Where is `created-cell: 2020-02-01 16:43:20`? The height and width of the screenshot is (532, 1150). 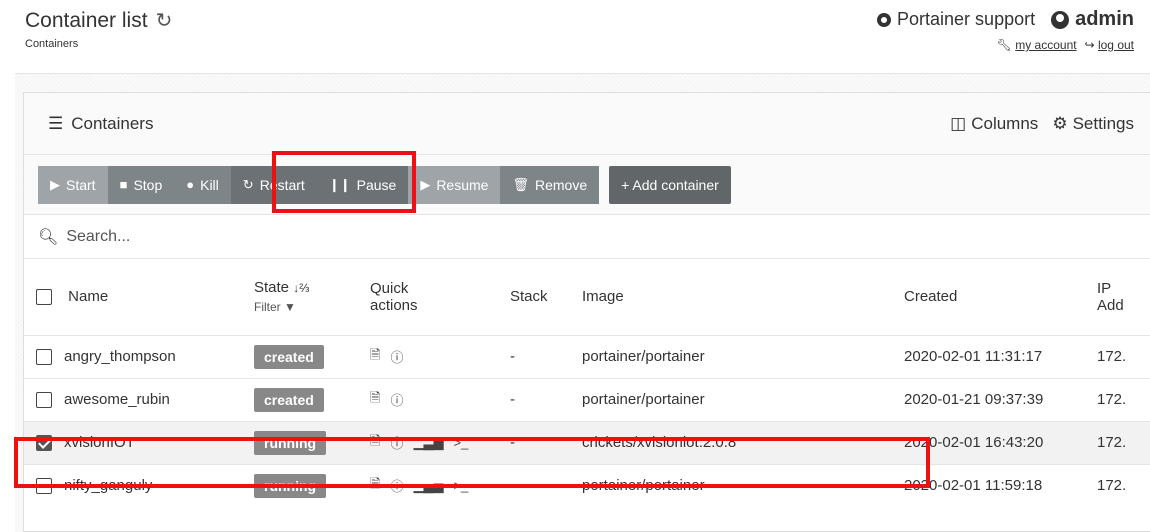 created-cell: 2020-02-01 16:43:20 is located at coordinates (974, 442).